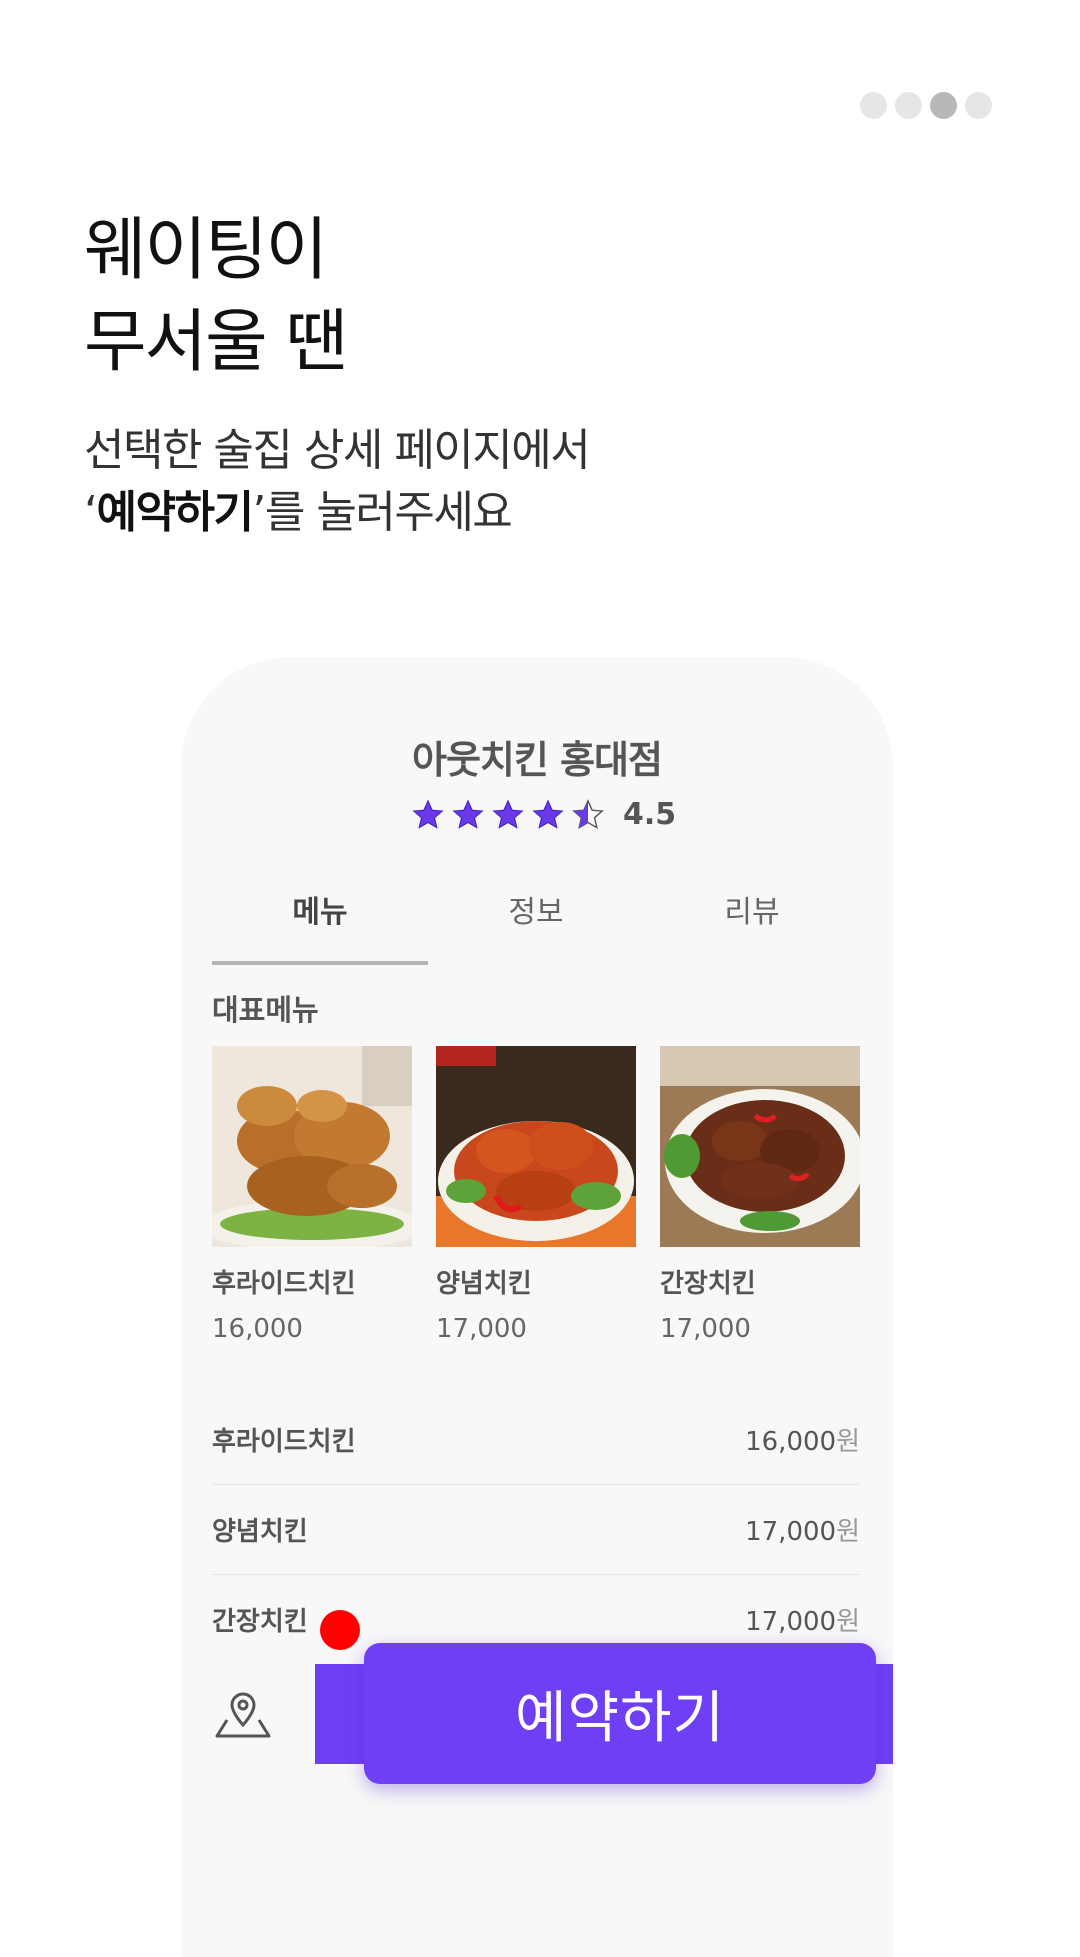 The image size is (1080, 1957). I want to click on subtext-rest: 를 눌러주세요, so click(388, 512).